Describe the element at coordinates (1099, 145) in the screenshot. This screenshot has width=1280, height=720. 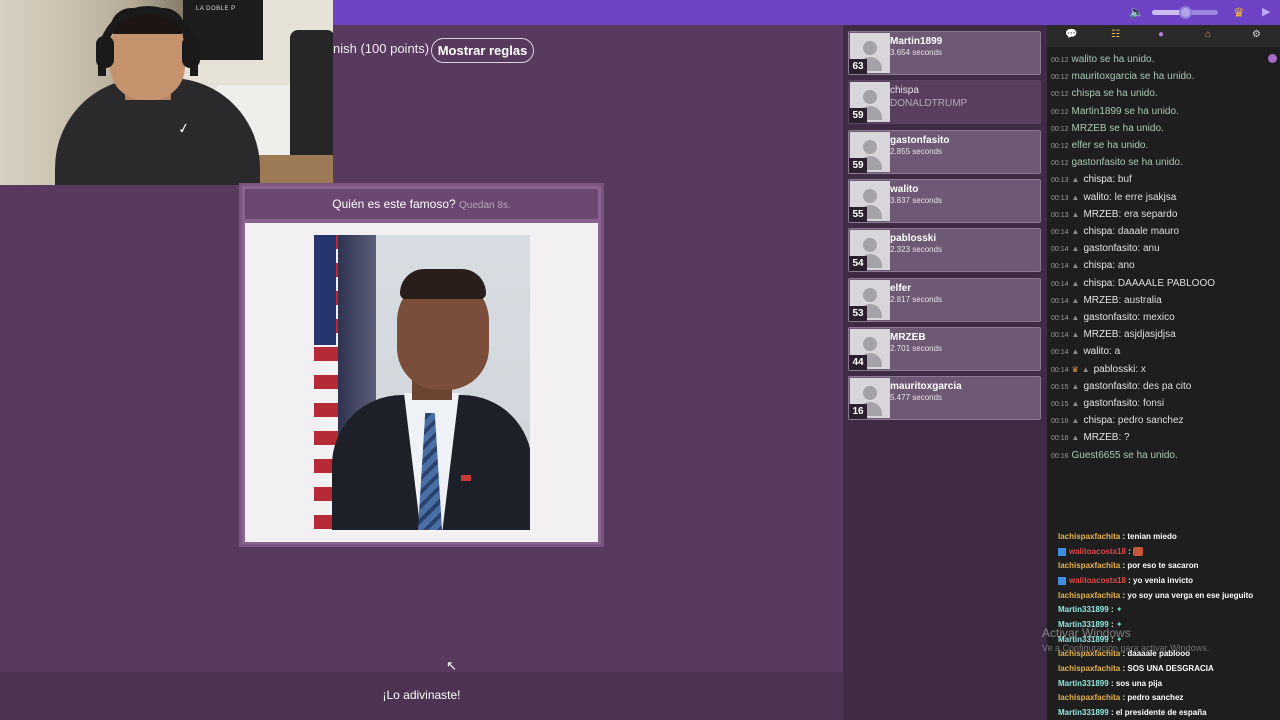
I see `chat-message: 00:12 elfer se ha unido.` at that location.